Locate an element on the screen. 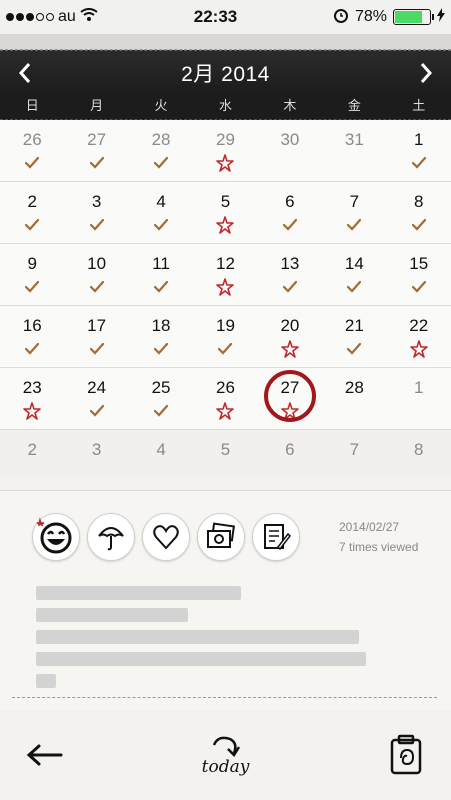  entry-views: 7 times viewed is located at coordinates (379, 547).